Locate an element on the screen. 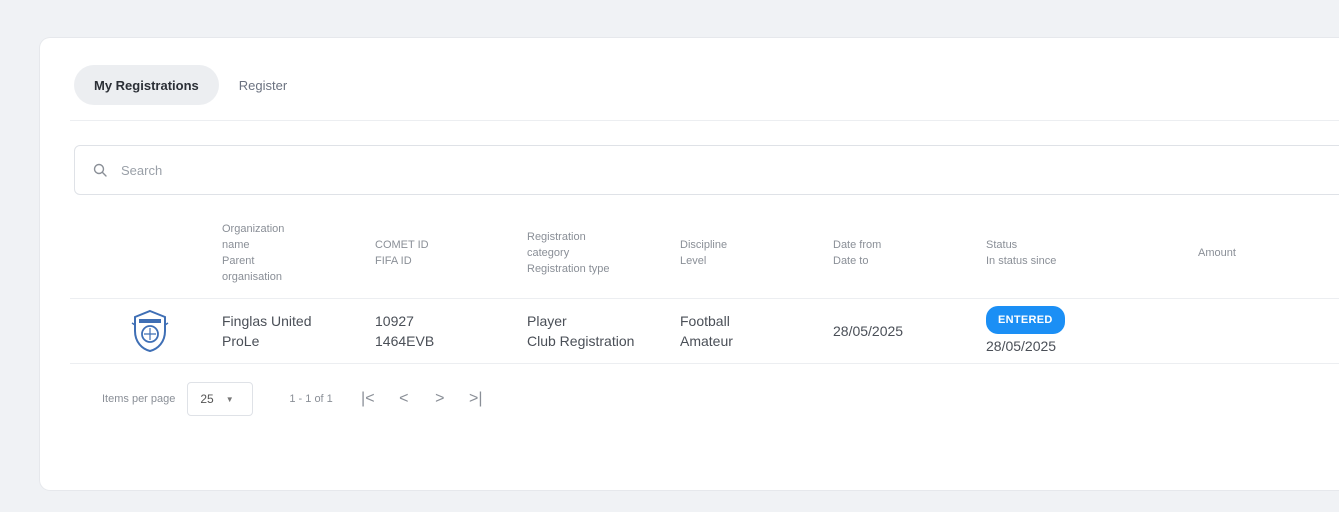 Image resolution: width=1339 pixels, height=512 pixels. status-badge: ENTERED is located at coordinates (1025, 320).